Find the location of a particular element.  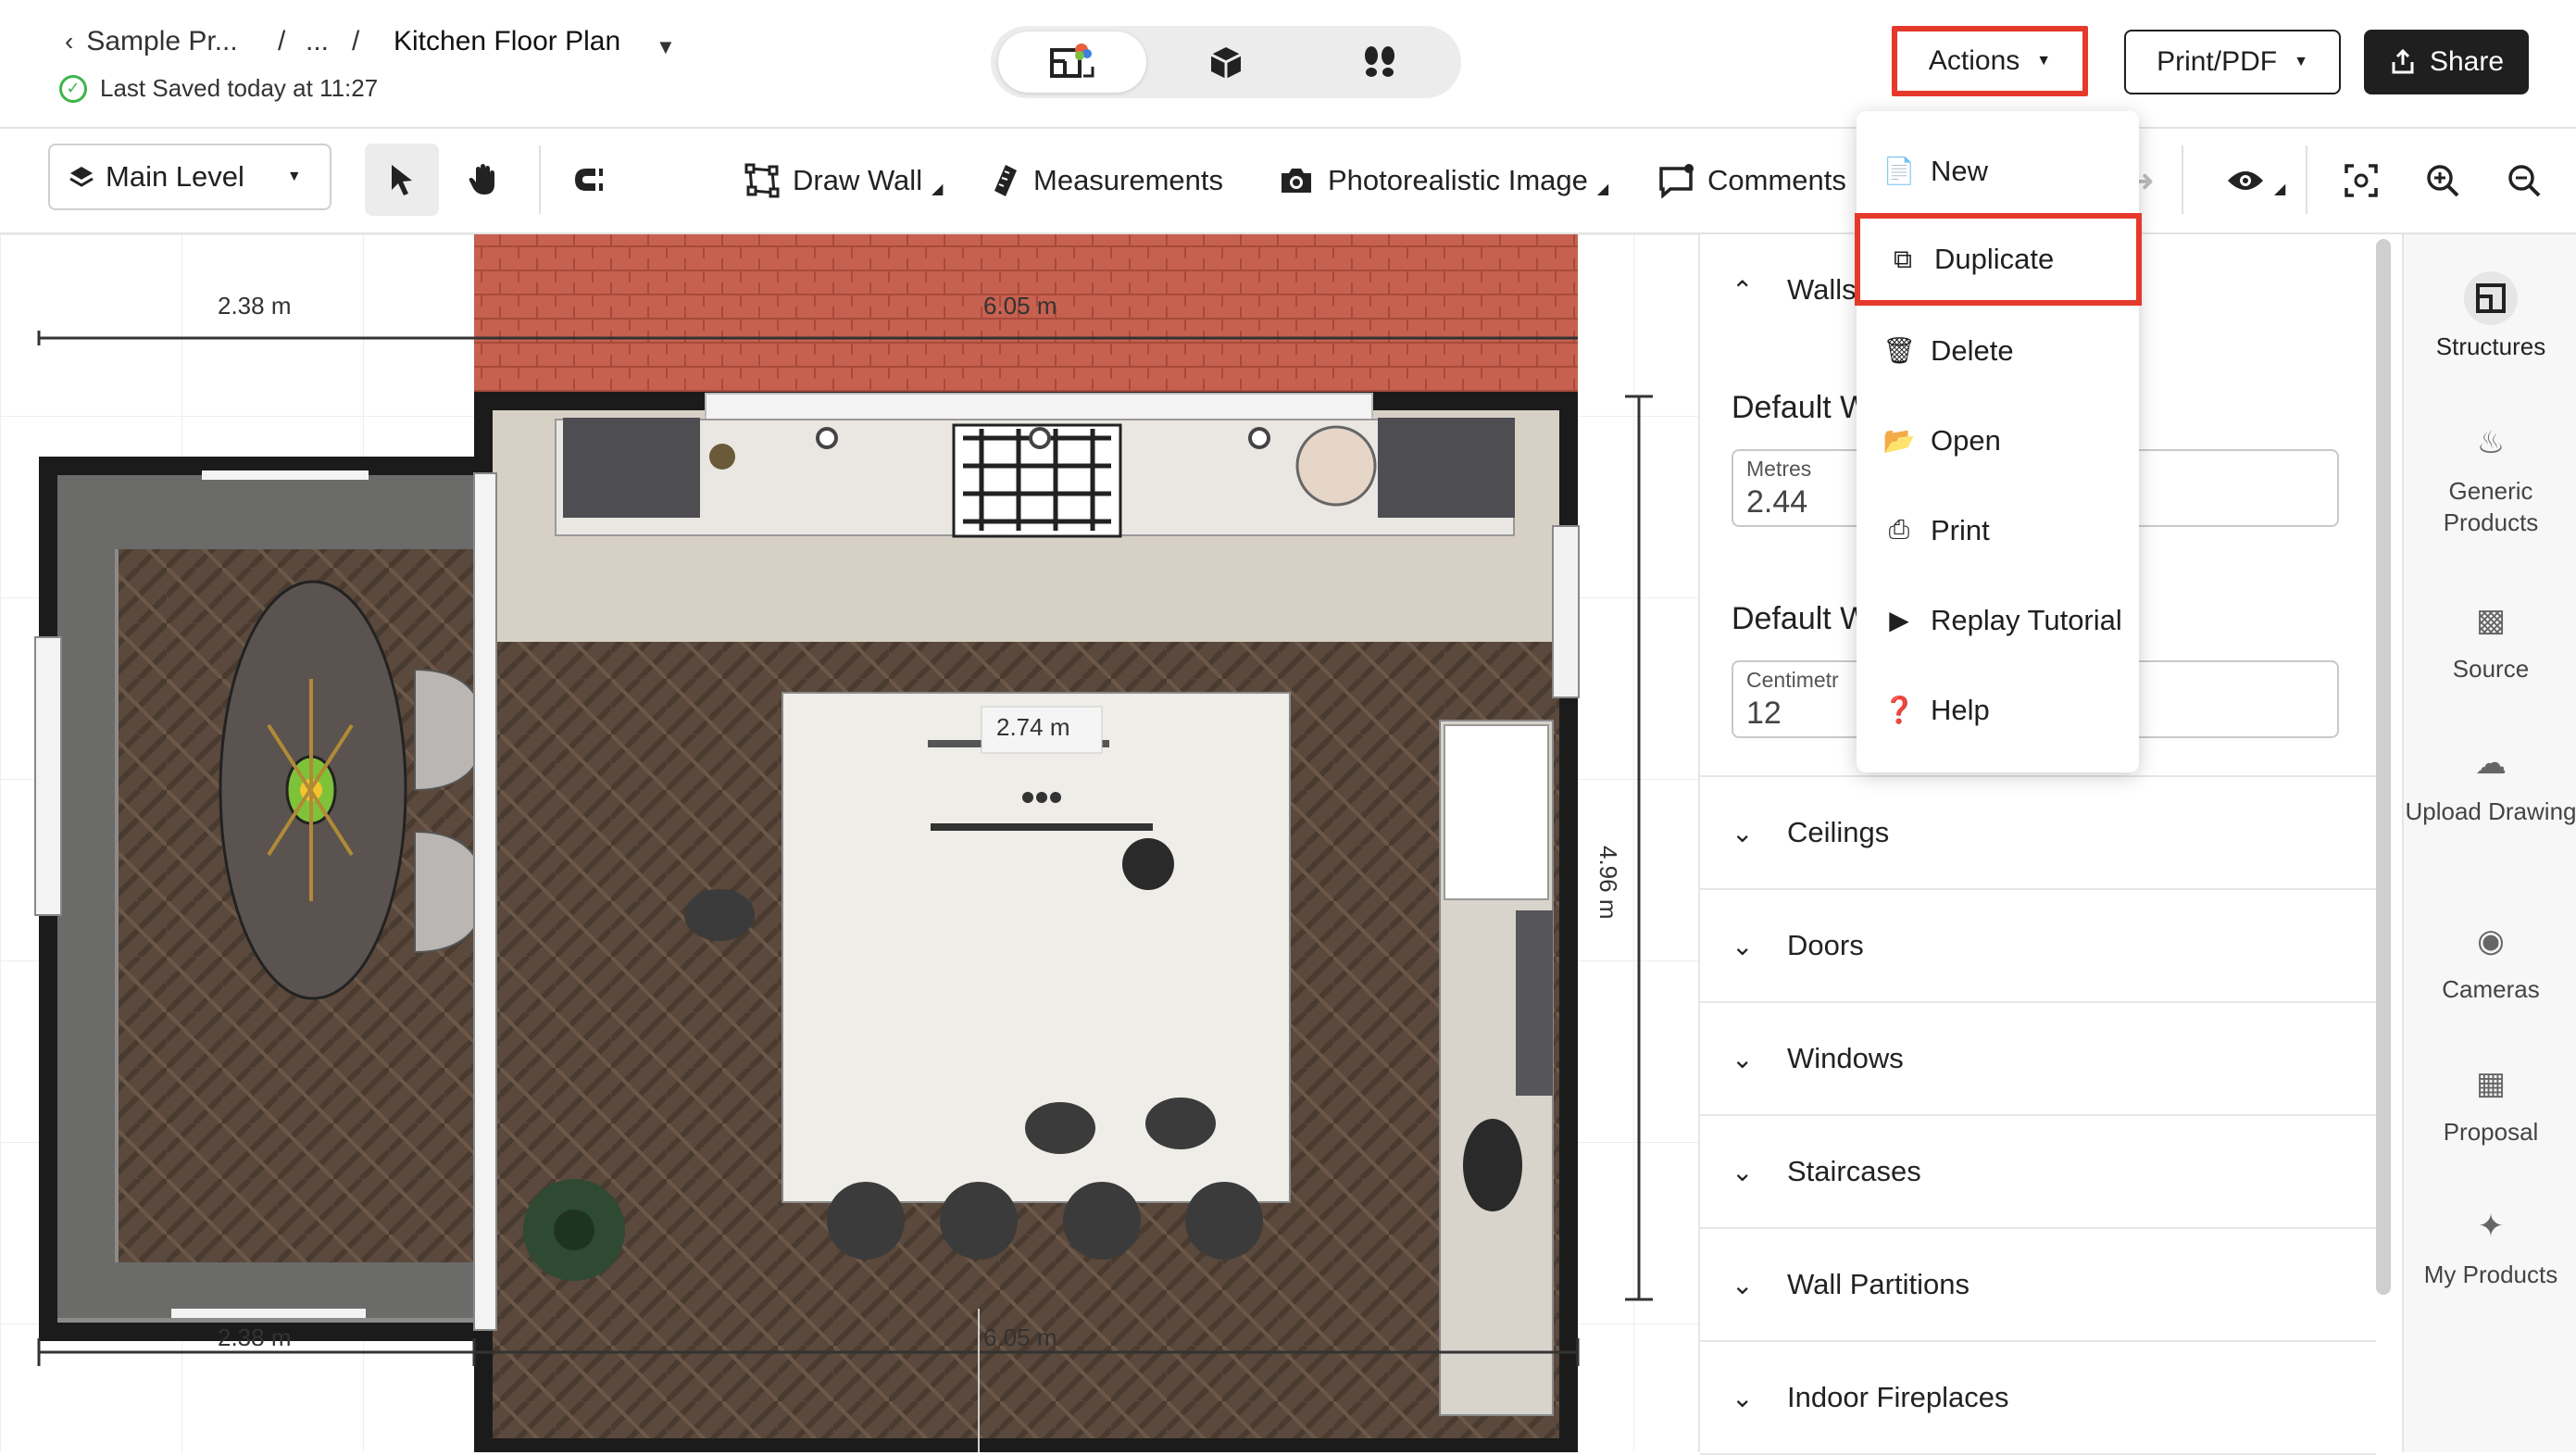

camera-icon is located at coordinates (1296, 181).